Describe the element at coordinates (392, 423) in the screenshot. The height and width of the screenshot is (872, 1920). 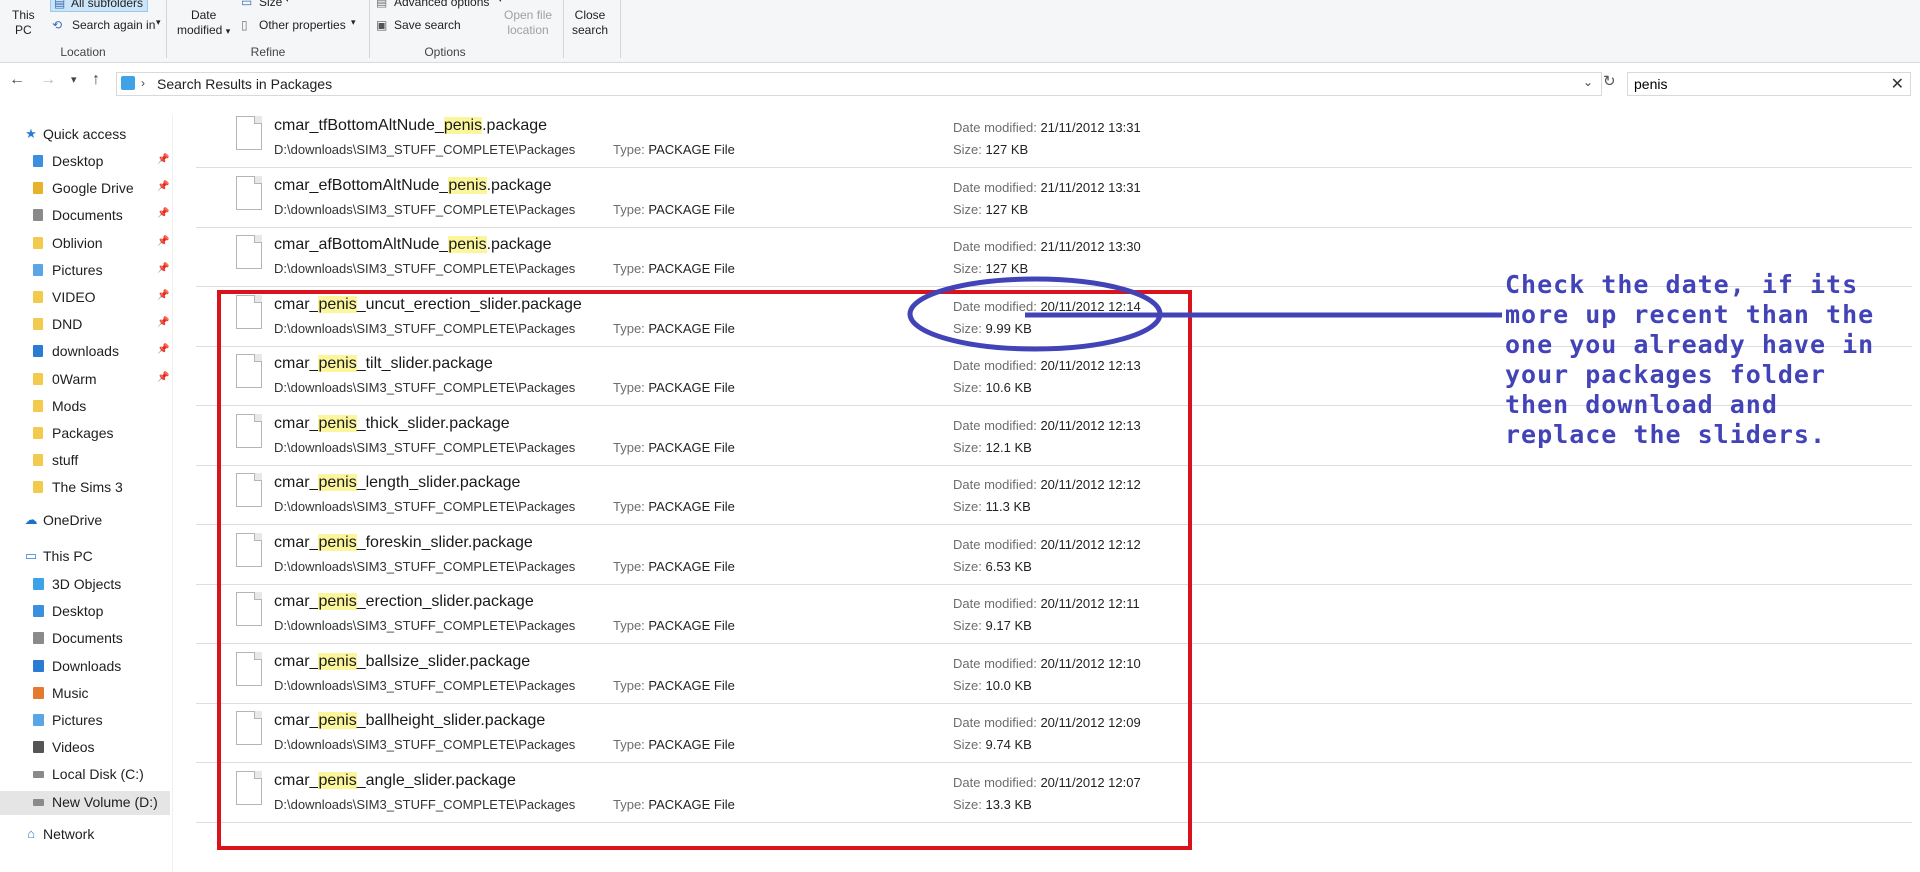
I see `file-name: cmar_penis_thick_slider.package` at that location.